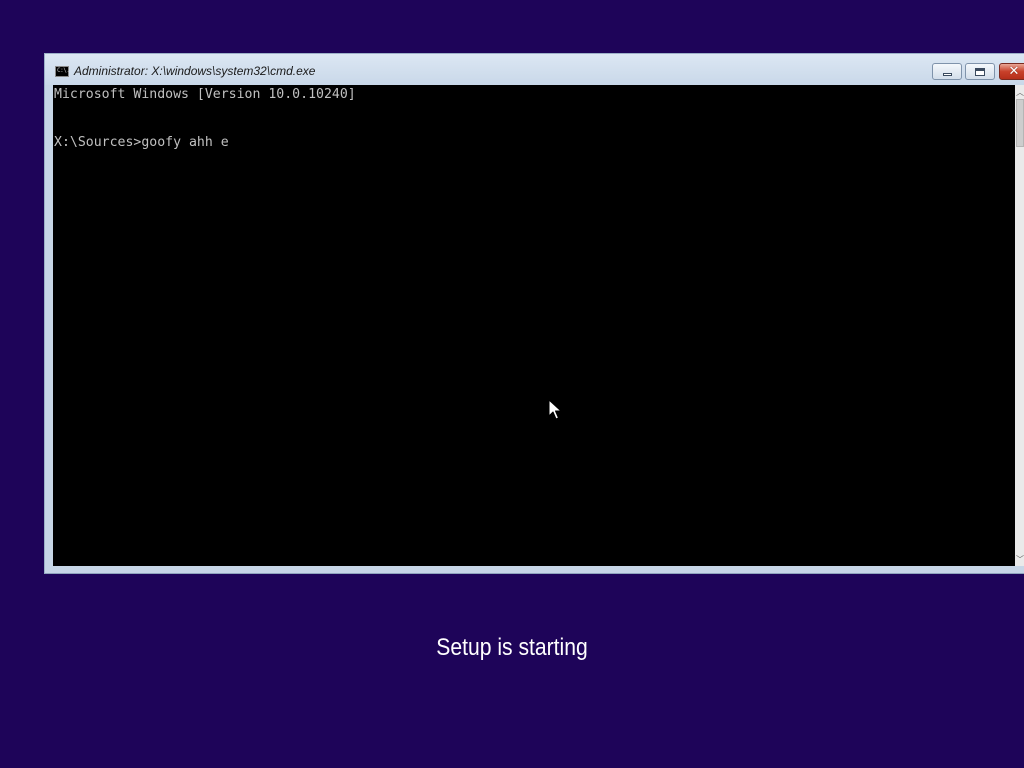 Image resolution: width=1024 pixels, height=768 pixels. I want to click on console-version-line: Microsoft Windows [Version 10.0.10240], so click(205, 94).